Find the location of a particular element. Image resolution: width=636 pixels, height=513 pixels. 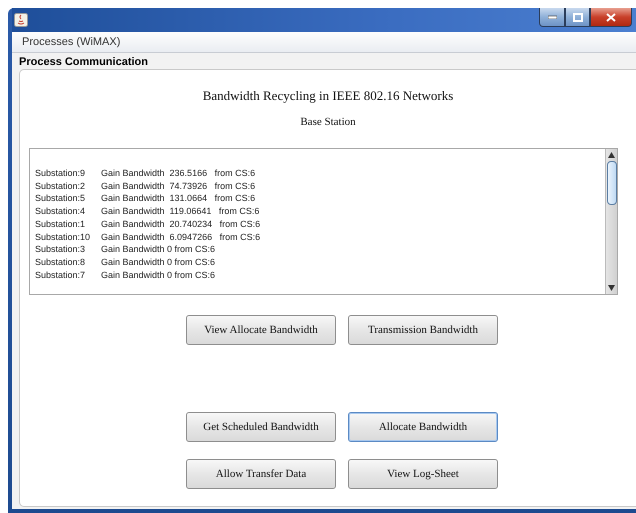

log-message: Gain Bandwidth 20.740234 from CS:6 is located at coordinates (181, 224).